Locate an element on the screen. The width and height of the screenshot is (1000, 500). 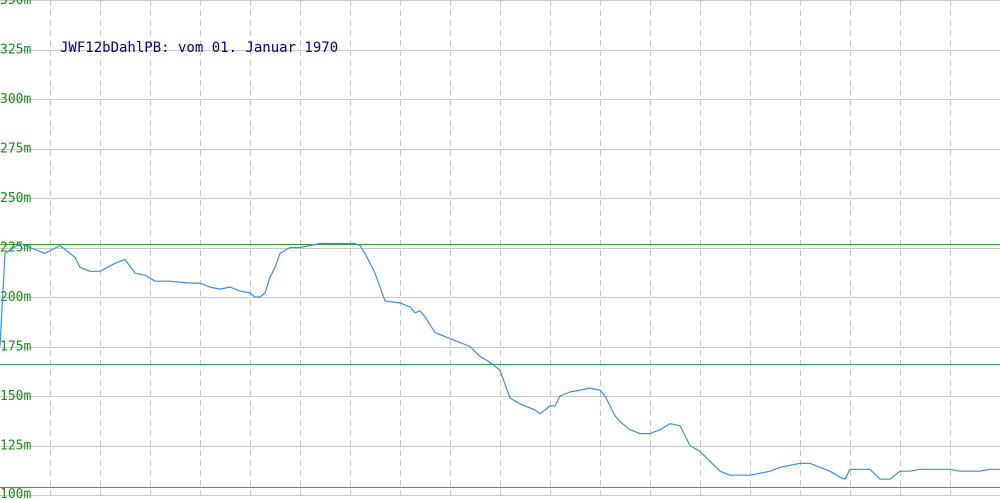
y-tick-label: 325m is located at coordinates (15, 50).